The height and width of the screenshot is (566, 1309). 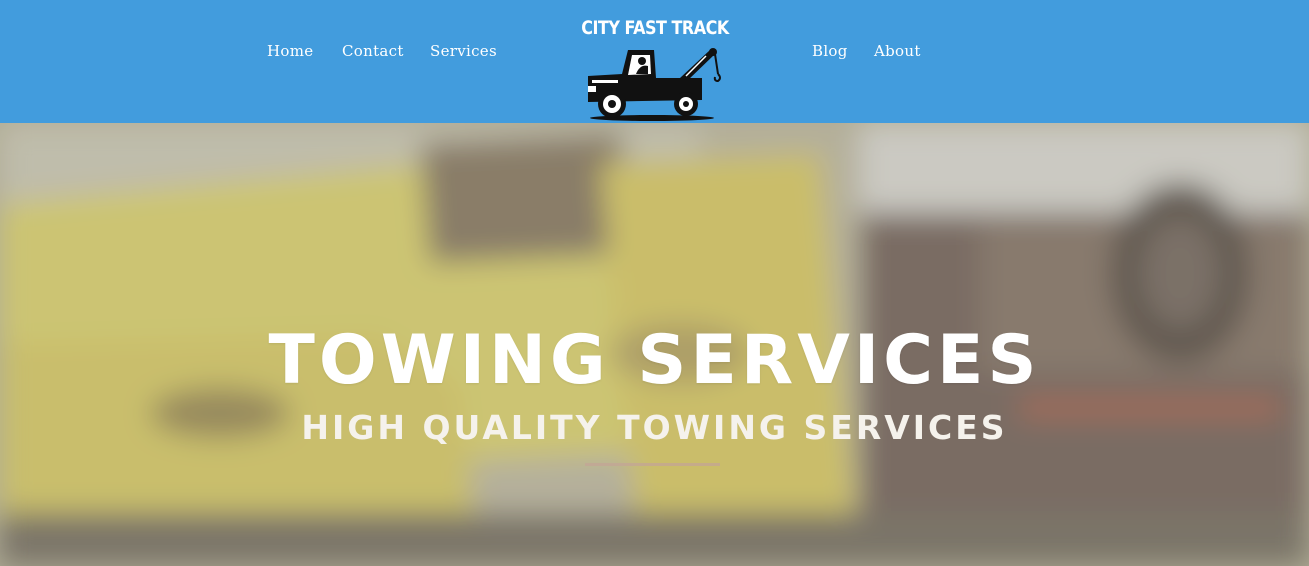 What do you see at coordinates (655, 27) in the screenshot?
I see `logo-text: CITY FAST TRACK` at bounding box center [655, 27].